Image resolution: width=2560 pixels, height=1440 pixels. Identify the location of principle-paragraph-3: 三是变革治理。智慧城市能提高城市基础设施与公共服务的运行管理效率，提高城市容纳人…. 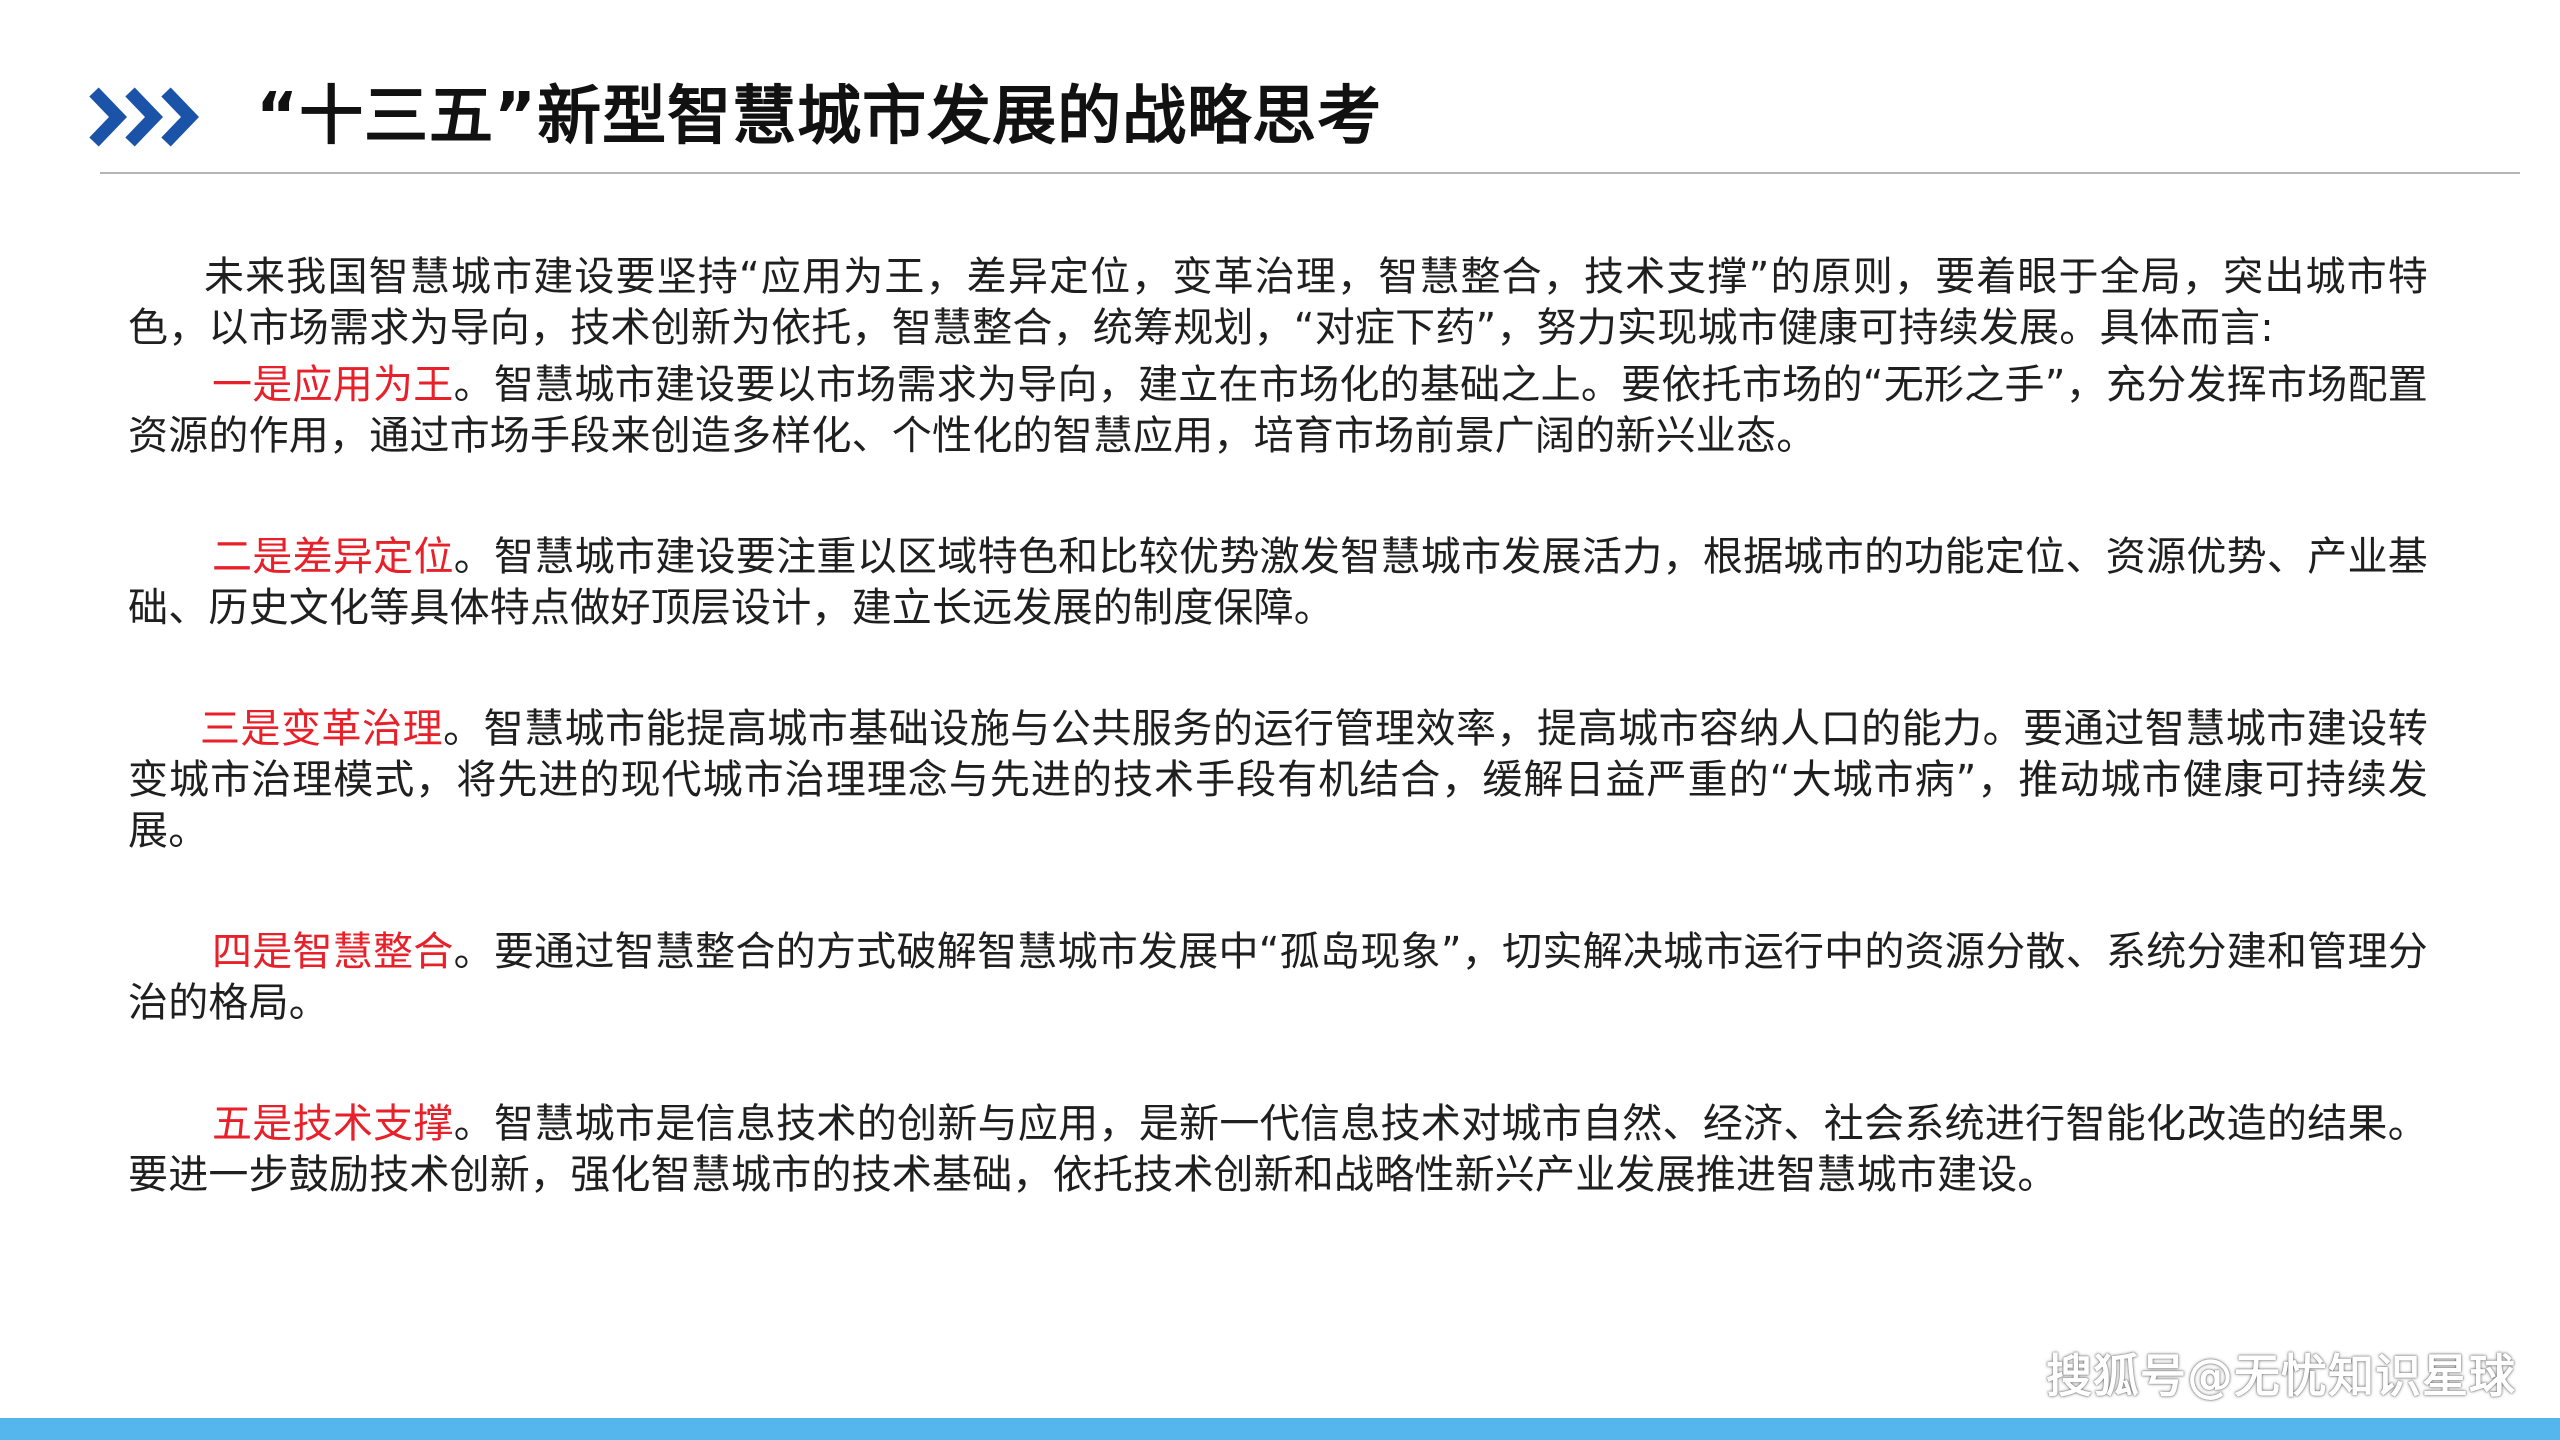
(1278, 780).